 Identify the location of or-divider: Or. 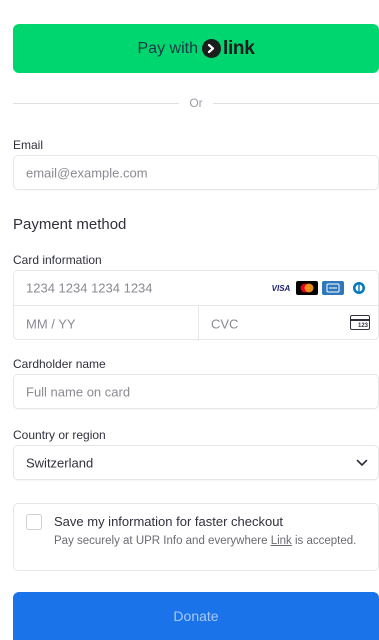
(196, 103).